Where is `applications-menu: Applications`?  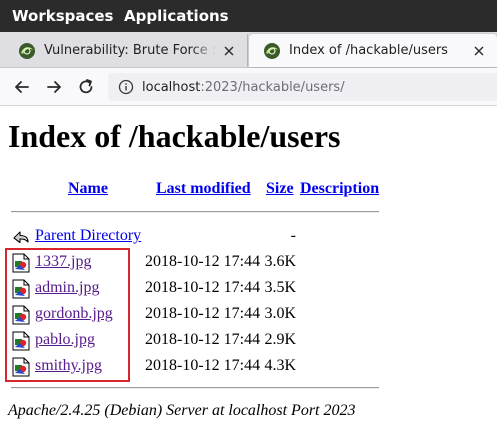 applications-menu: Applications is located at coordinates (176, 16).